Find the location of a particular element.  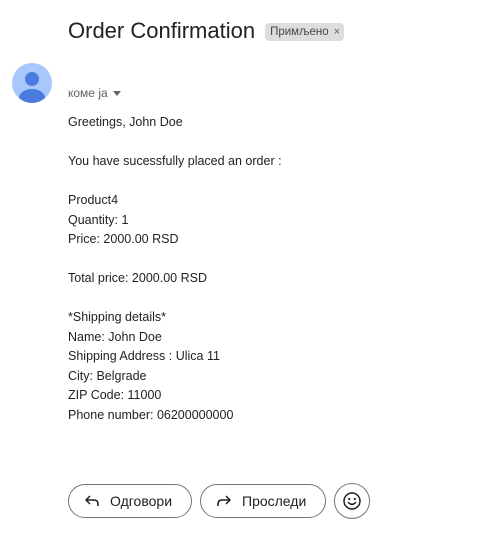

smiley-icon is located at coordinates (352, 501).